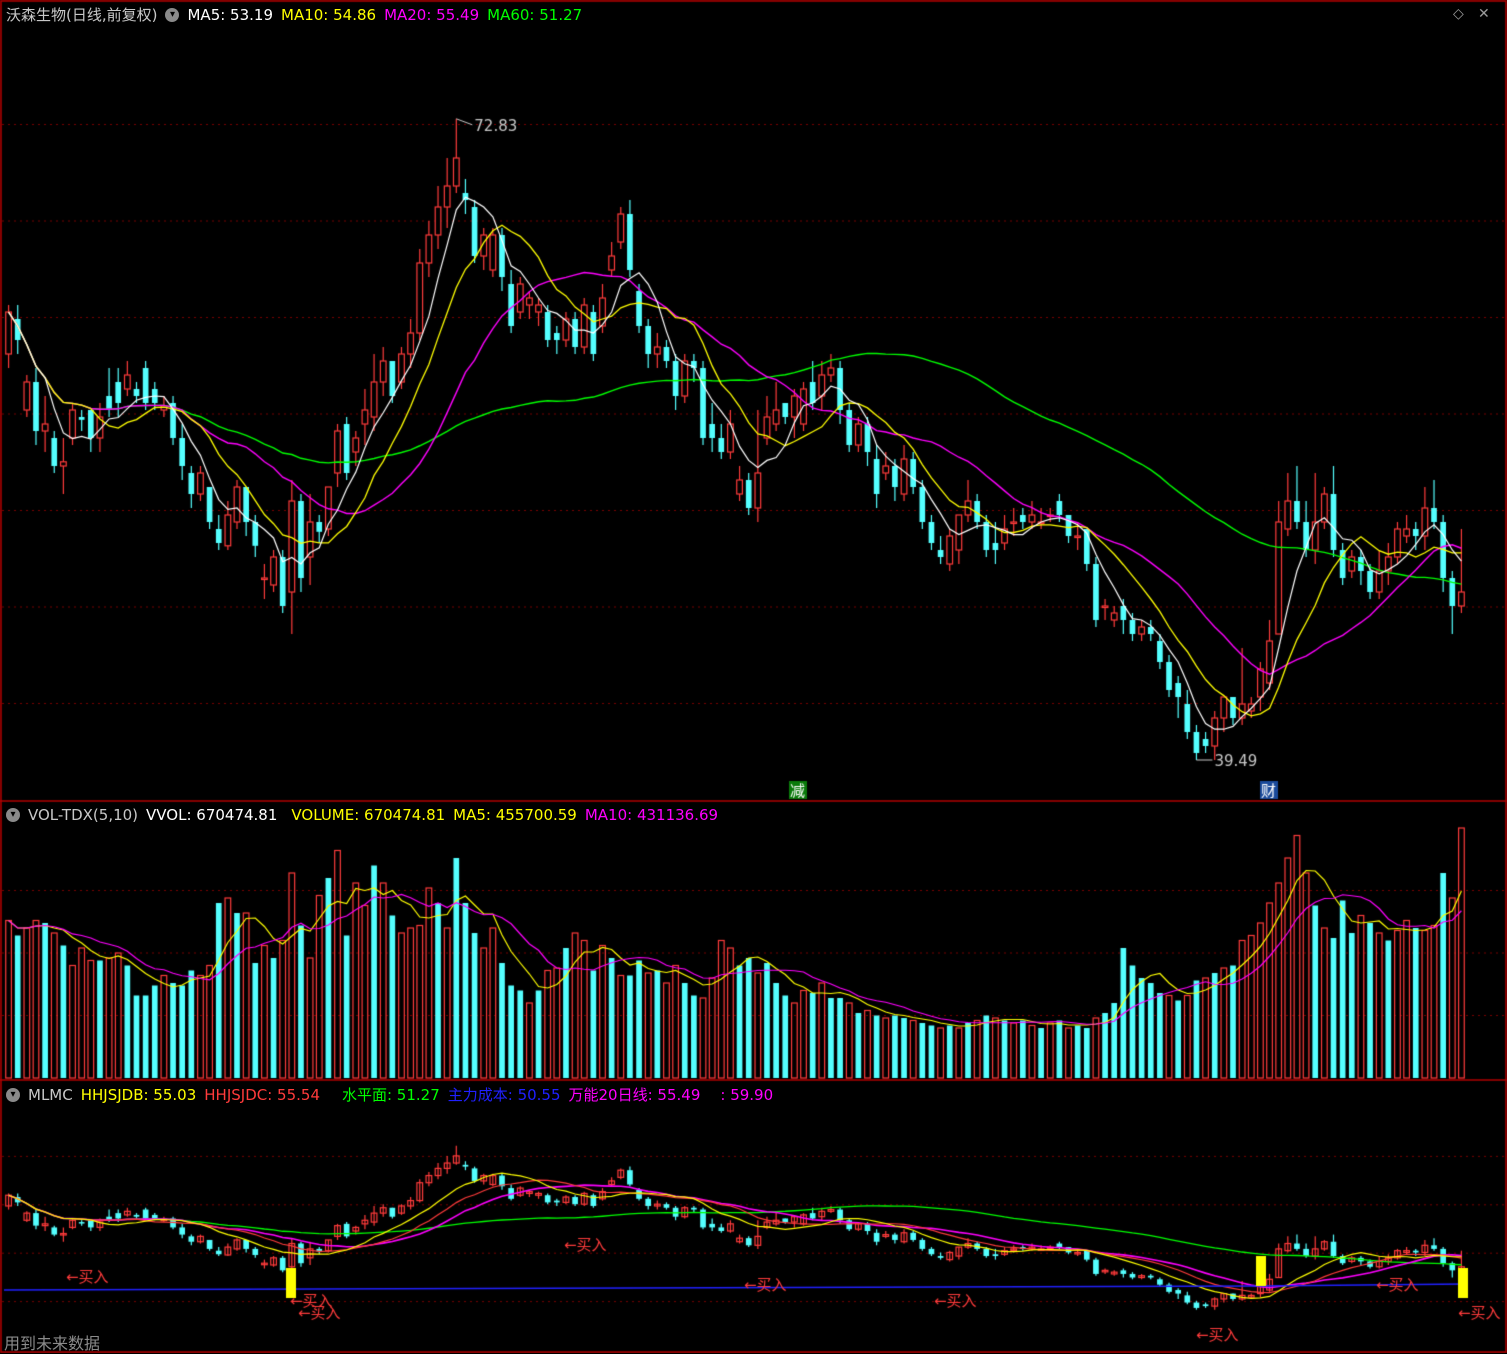 This screenshot has height=1354, width=1507. What do you see at coordinates (138, 1095) in the screenshot?
I see `hhjsjdb-label: HHJSJDB: 55.03` at bounding box center [138, 1095].